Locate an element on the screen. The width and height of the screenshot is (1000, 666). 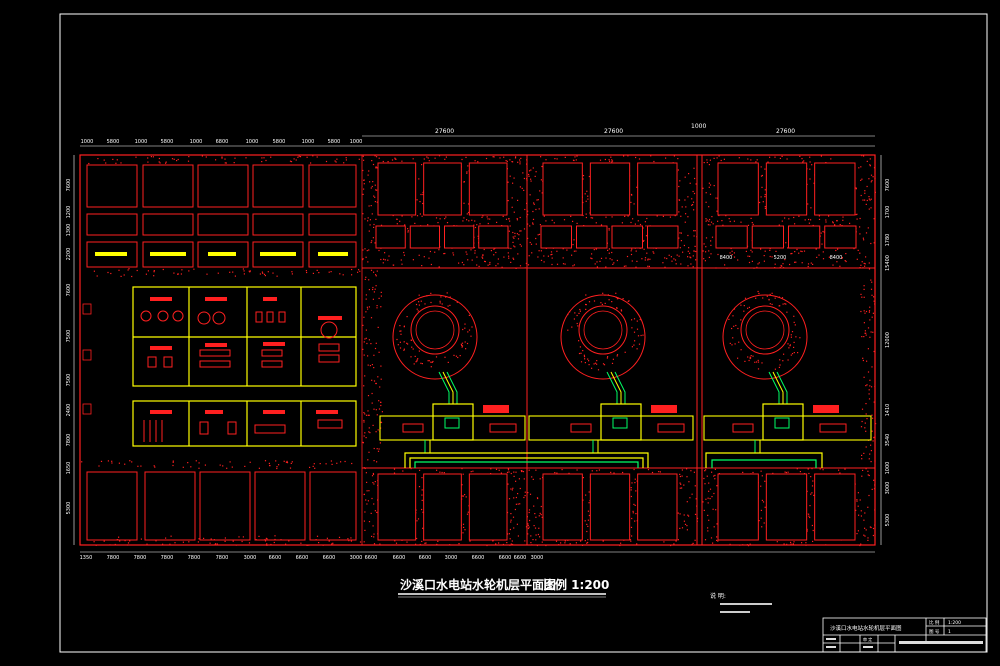
title-block-row-a-stroke is located at coordinates (831, 639).